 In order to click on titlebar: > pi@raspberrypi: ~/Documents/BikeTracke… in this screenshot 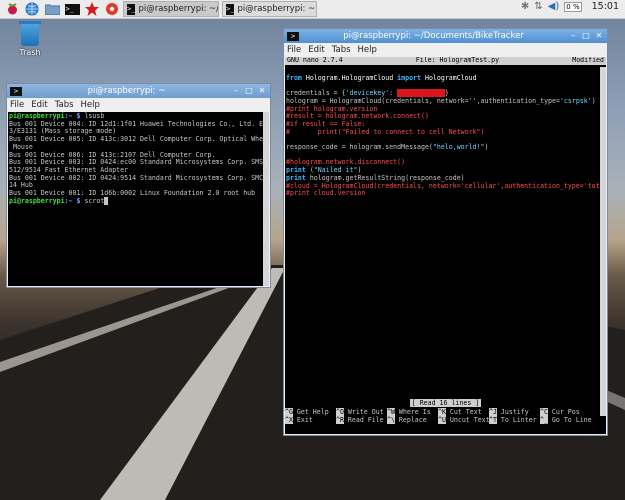, I will do `click(445, 36)`.